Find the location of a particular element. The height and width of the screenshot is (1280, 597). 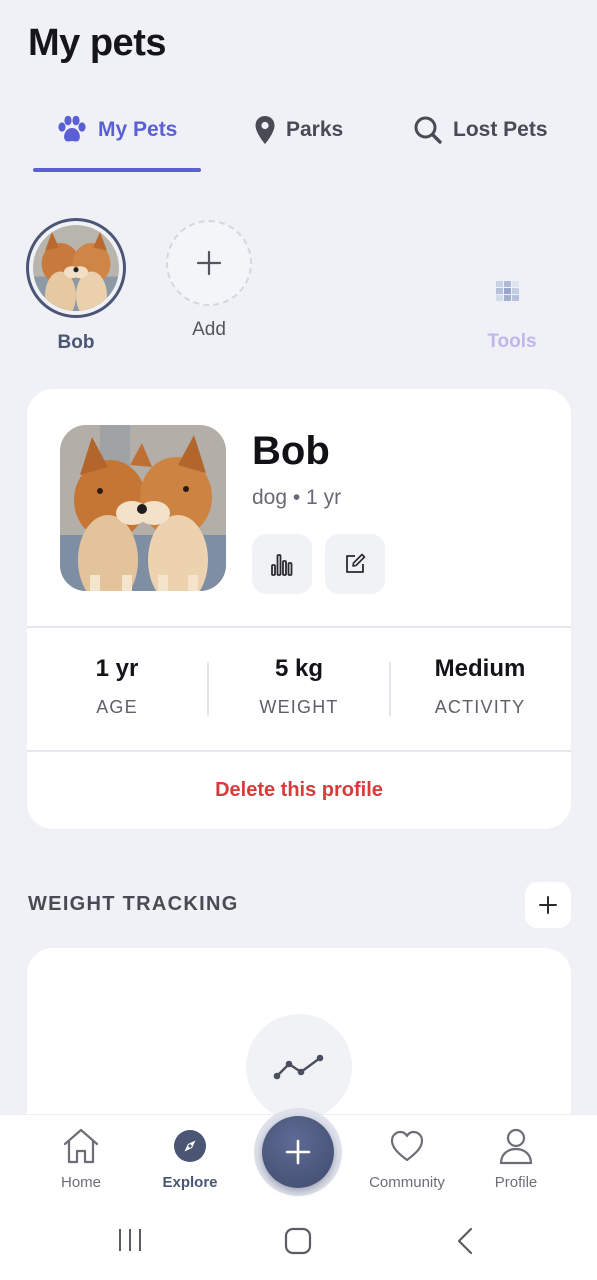

edit-button is located at coordinates (355, 564).